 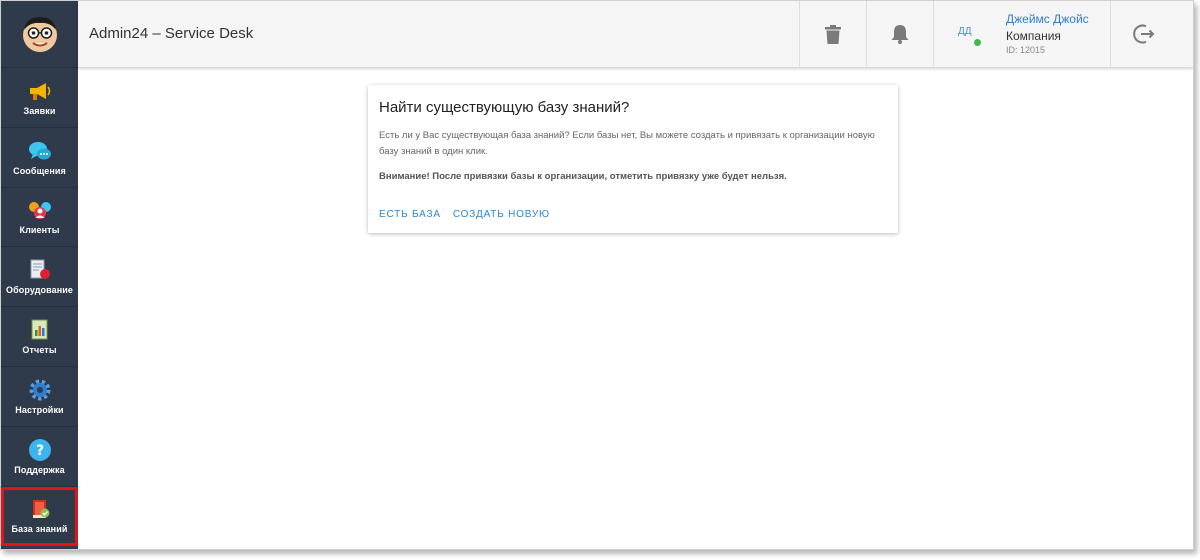 I want to click on report-icon, so click(x=40, y=330).